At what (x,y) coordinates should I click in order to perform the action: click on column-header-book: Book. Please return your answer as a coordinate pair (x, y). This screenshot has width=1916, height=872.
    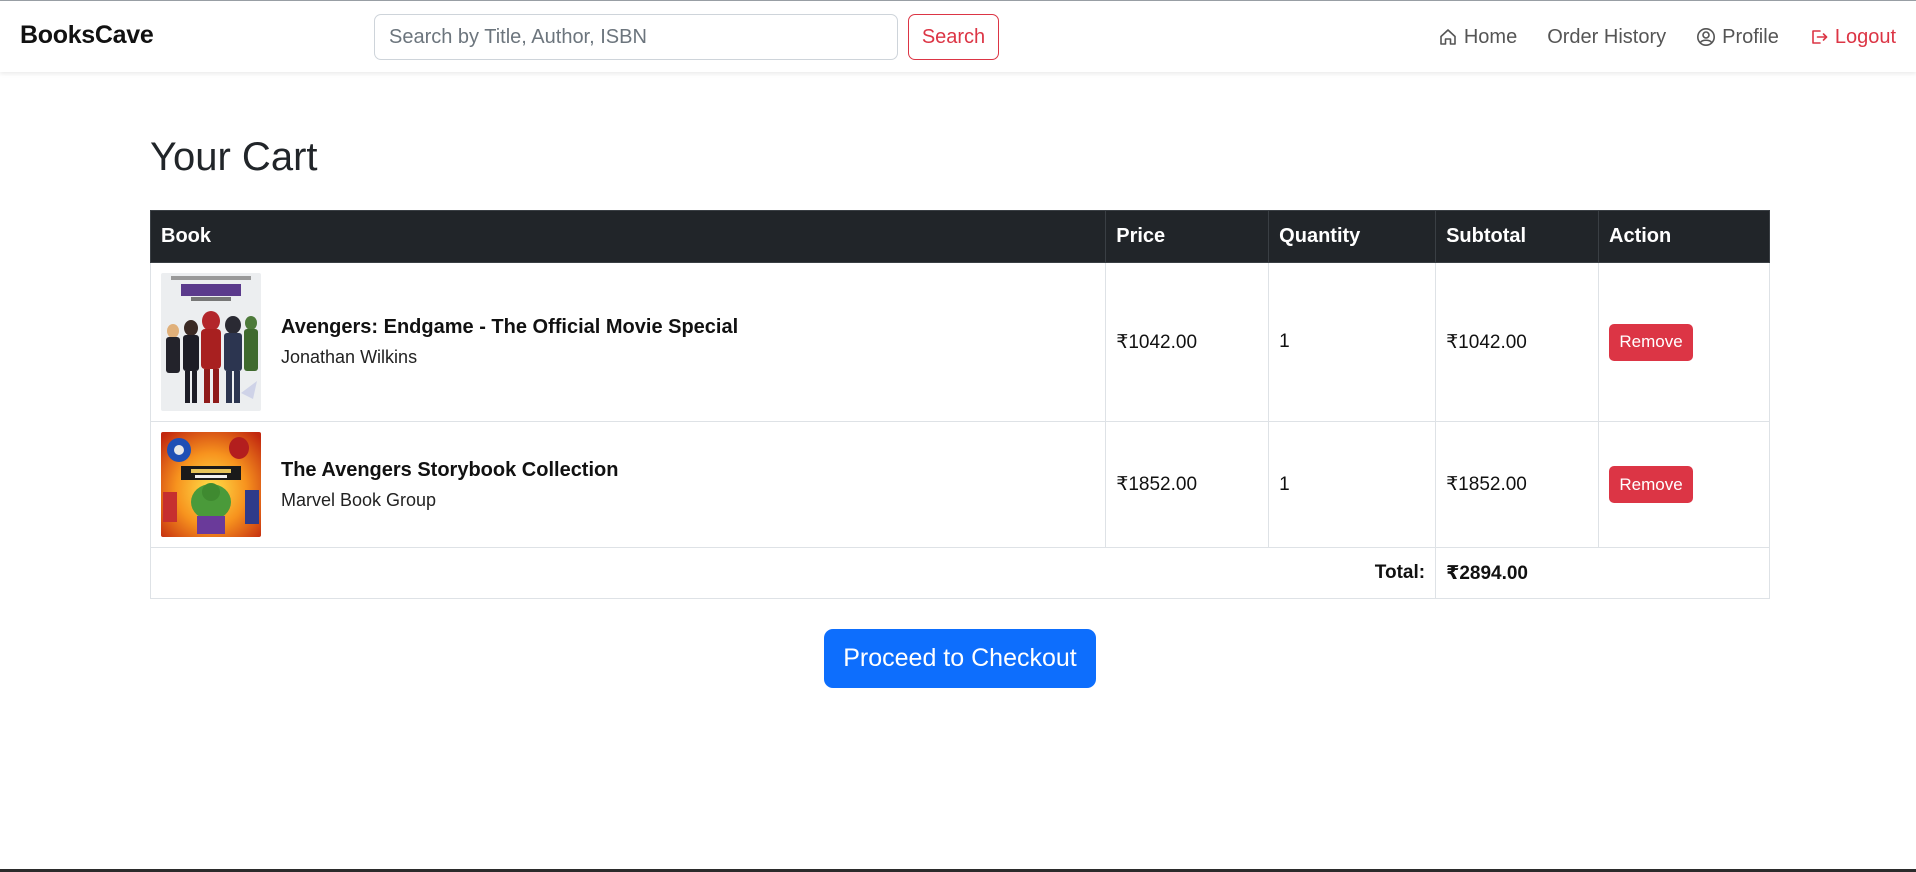
    Looking at the image, I should click on (628, 236).